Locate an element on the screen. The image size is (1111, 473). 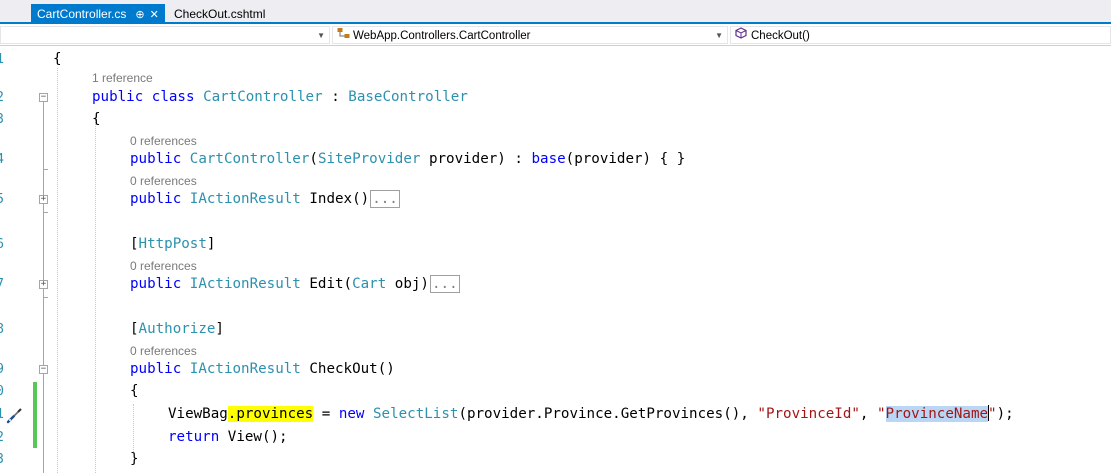
code-line-attribute: [HttpPost] is located at coordinates (172, 244).